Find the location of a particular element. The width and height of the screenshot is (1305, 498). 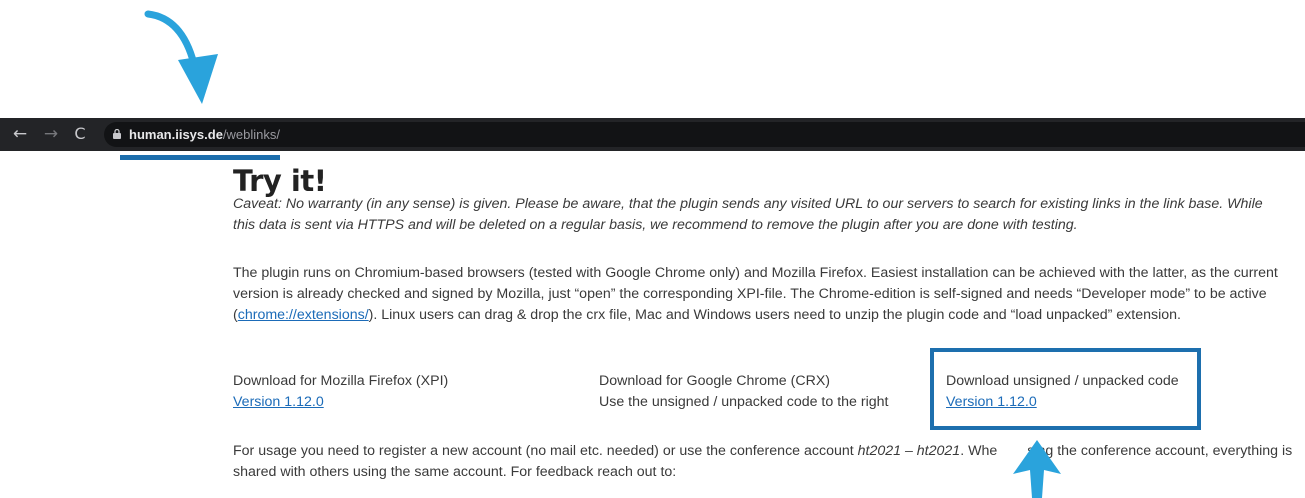

browser-toolbar: ← → C human.iisys.de/weblinks/ is located at coordinates (652, 134).